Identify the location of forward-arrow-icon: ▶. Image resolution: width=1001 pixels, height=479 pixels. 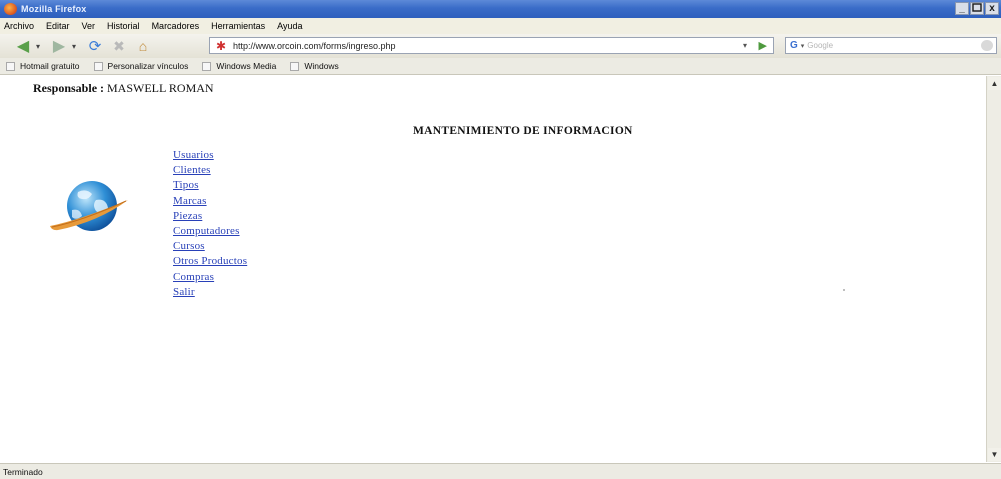
(59, 46).